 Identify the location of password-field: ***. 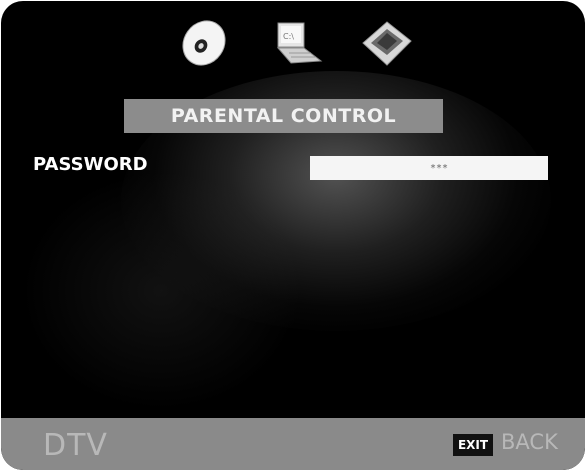
(429, 168).